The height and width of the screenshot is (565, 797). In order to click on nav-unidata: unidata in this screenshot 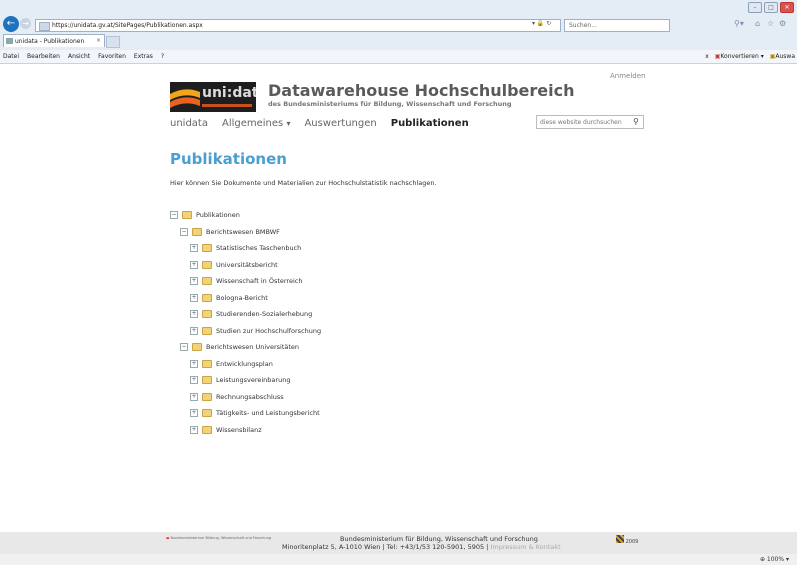, I will do `click(189, 123)`.